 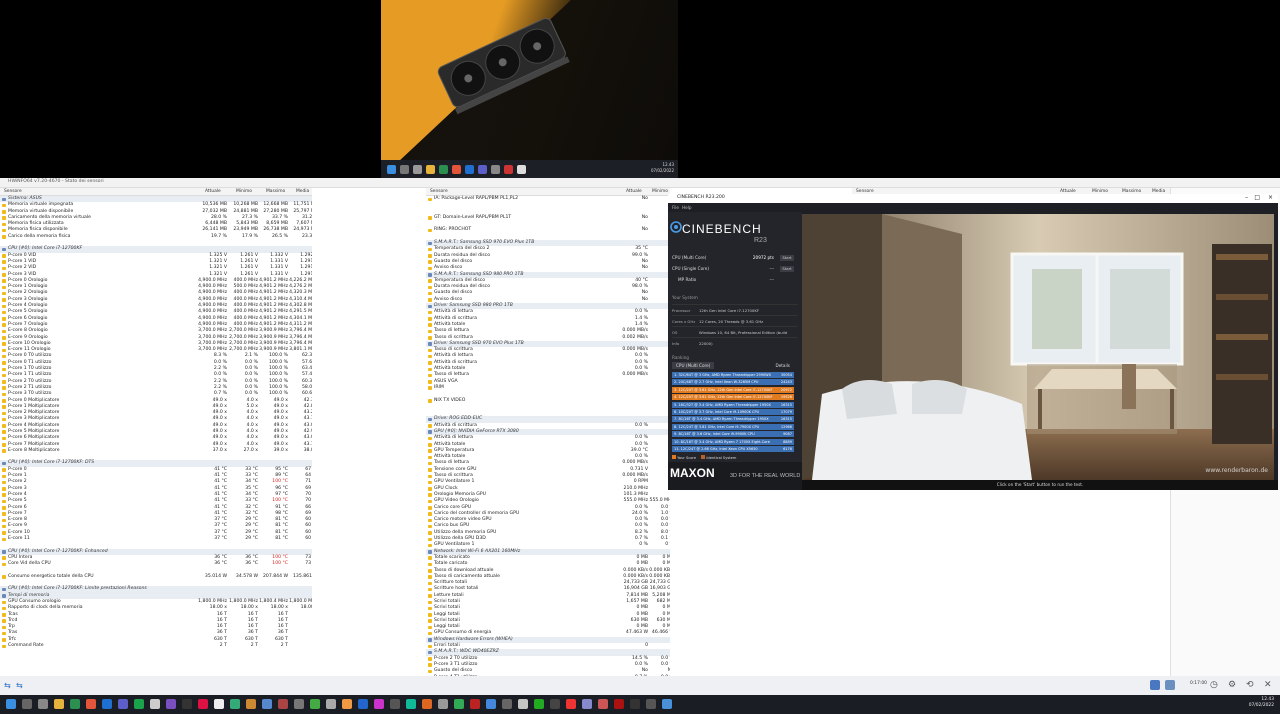 What do you see at coordinates (1170, 685) in the screenshot?
I see `report-icon` at bounding box center [1170, 685].